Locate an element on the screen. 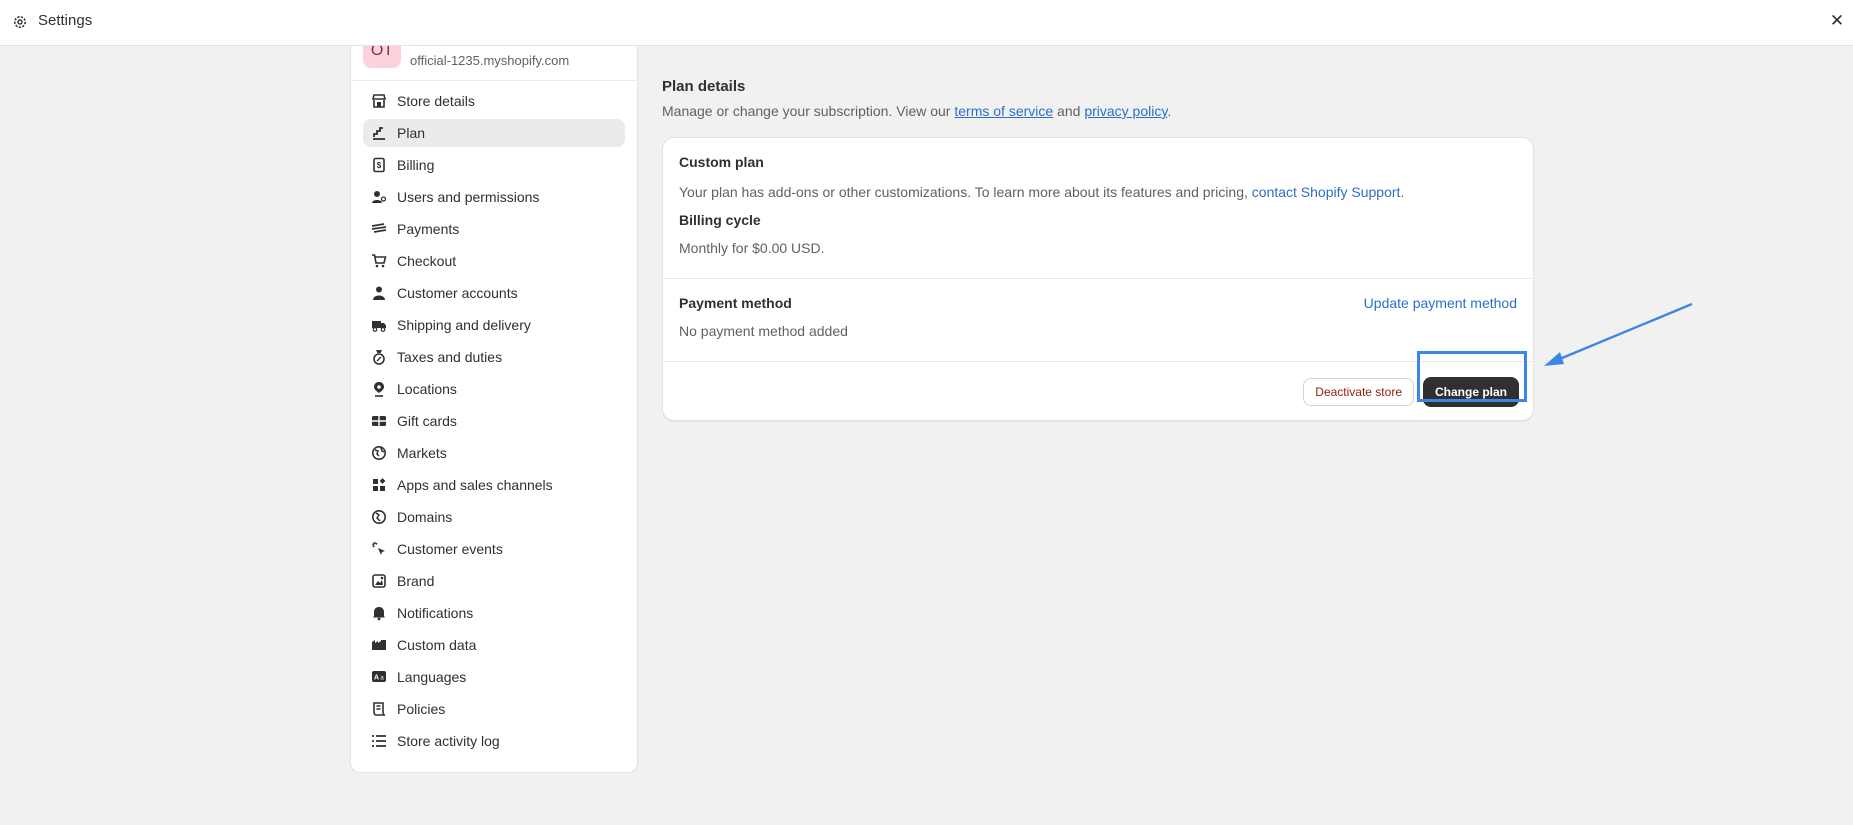  sidebar-item-label: Apps and sales channels is located at coordinates (475, 485).